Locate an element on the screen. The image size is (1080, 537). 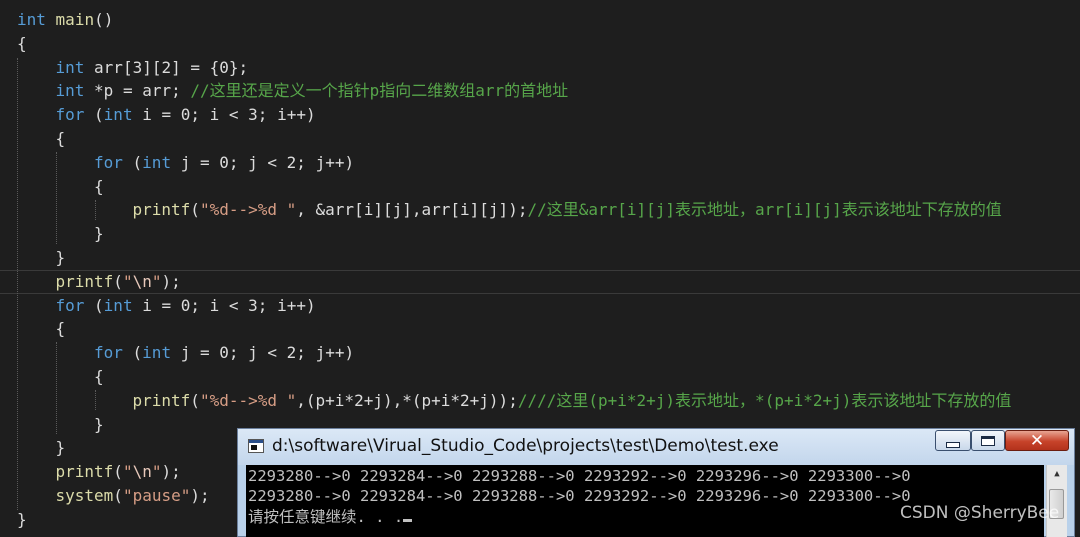
close-icon: ✕ is located at coordinates (1037, 440).